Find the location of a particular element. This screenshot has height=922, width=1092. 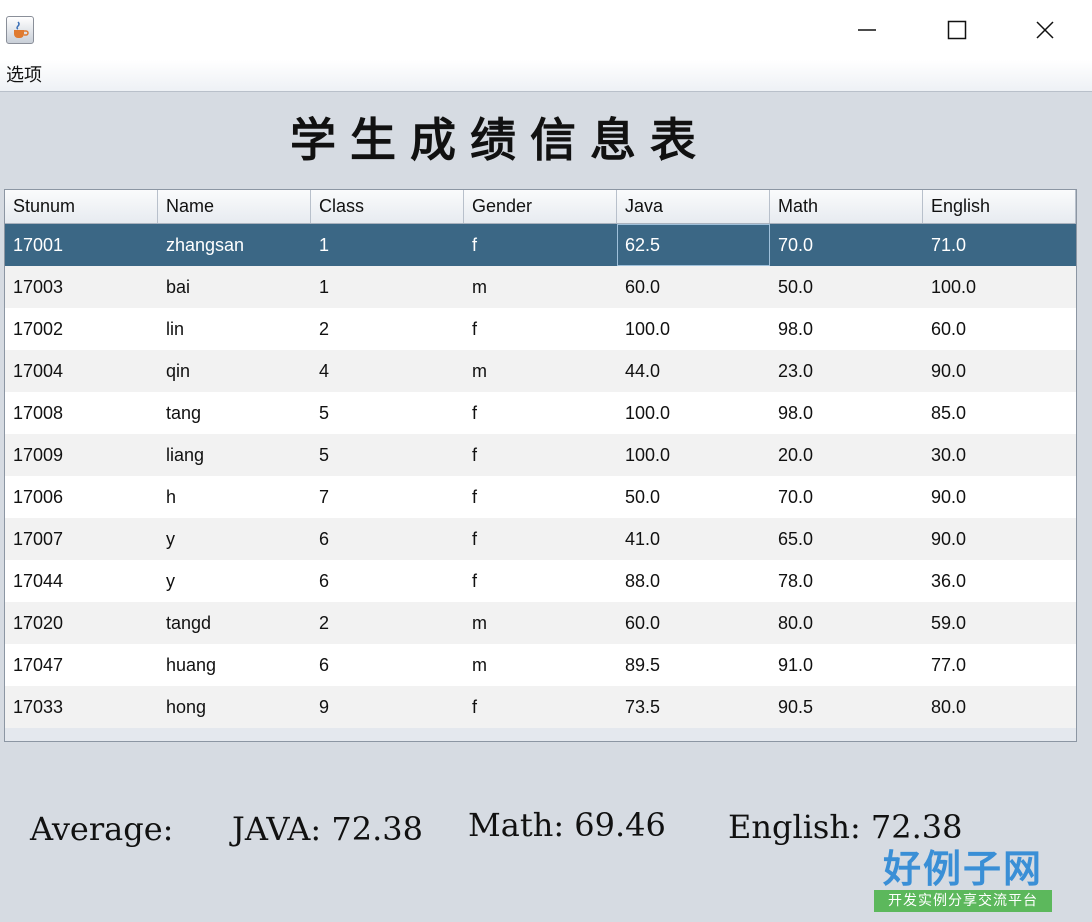

column-header-name: Name is located at coordinates (234, 206).